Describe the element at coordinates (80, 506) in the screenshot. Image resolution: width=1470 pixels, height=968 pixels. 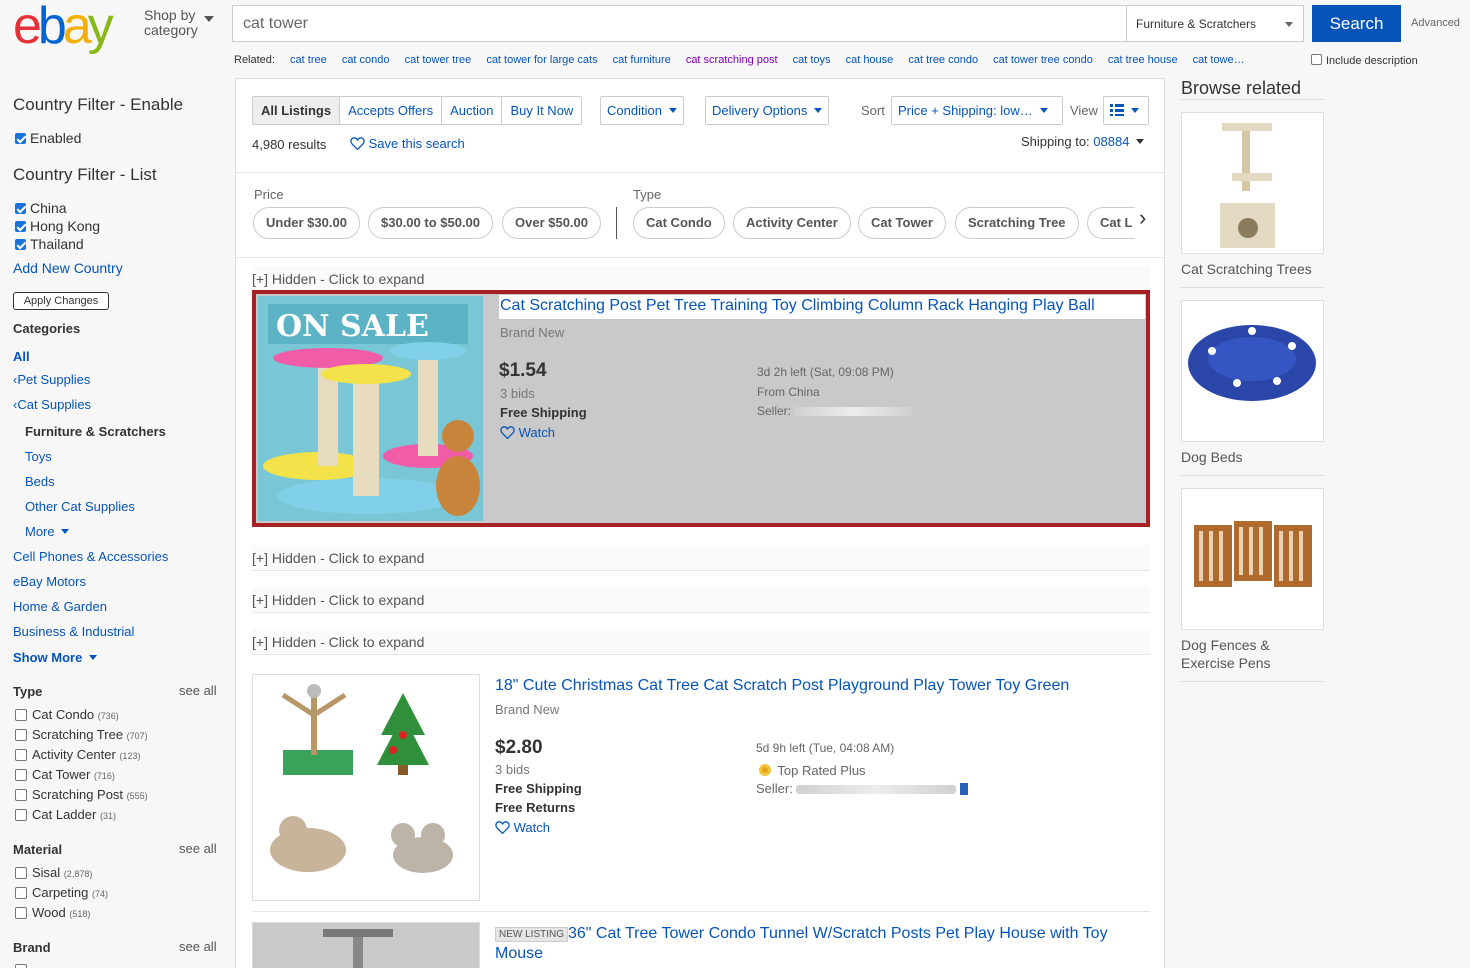
I see `category-other-cat-supplies: Other Cat Supplies` at that location.